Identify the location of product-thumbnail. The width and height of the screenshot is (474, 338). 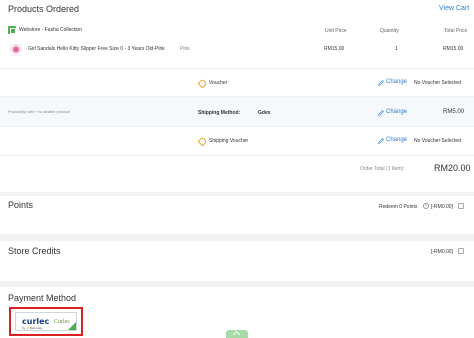
(16, 50).